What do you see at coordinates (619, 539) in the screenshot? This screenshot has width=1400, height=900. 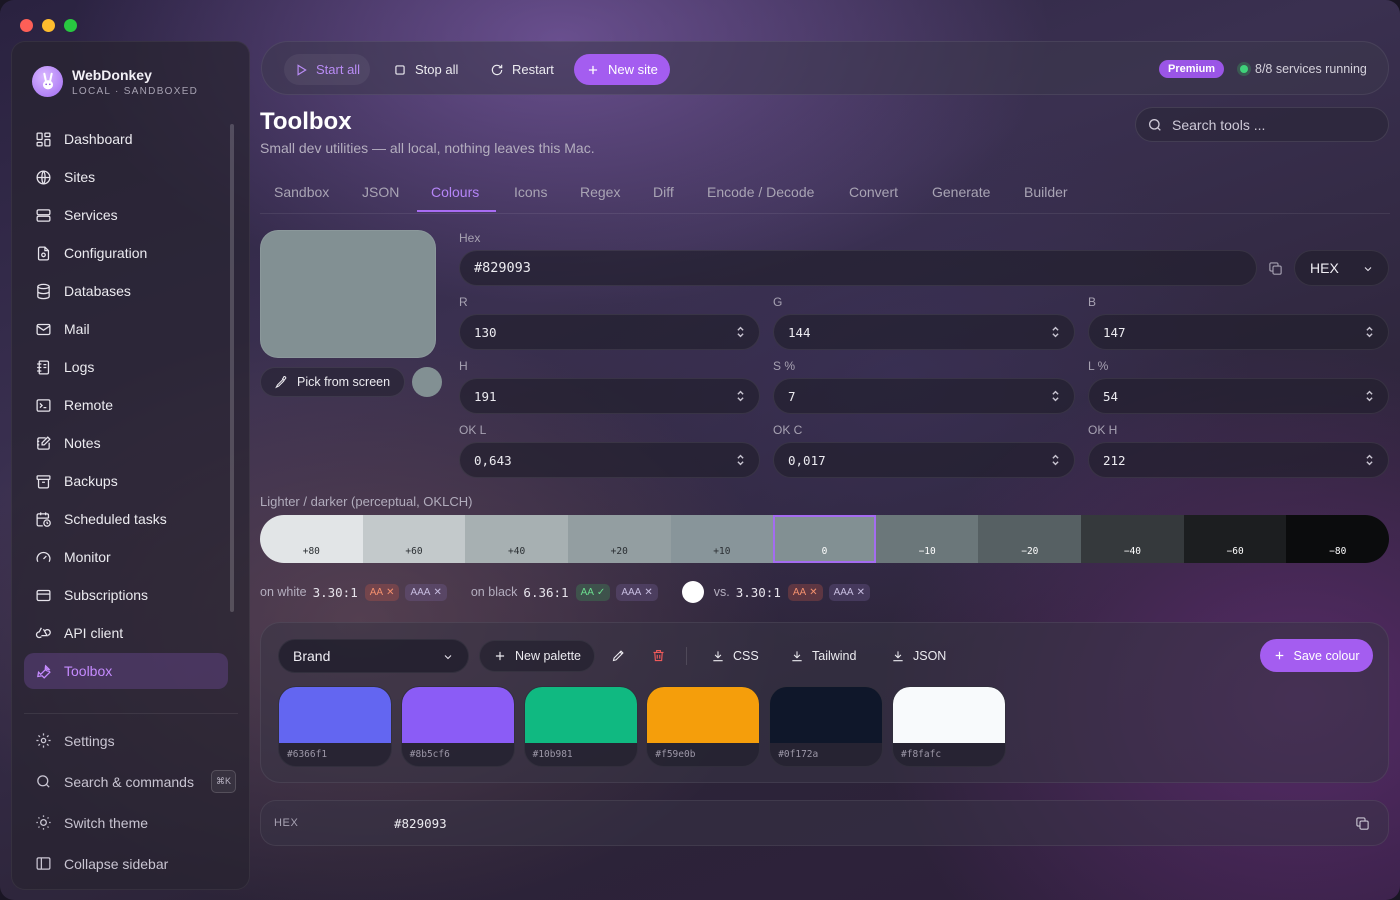 I see `scale-step: +20` at bounding box center [619, 539].